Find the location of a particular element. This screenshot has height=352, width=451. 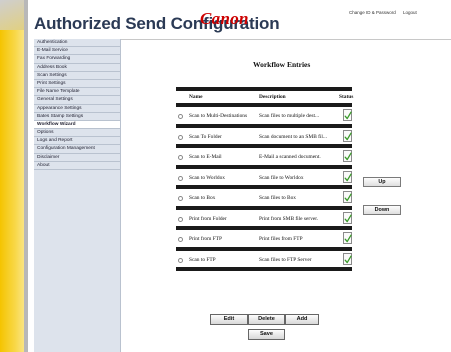

change-password-link: Change ID & Password is located at coordinates (372, 12).